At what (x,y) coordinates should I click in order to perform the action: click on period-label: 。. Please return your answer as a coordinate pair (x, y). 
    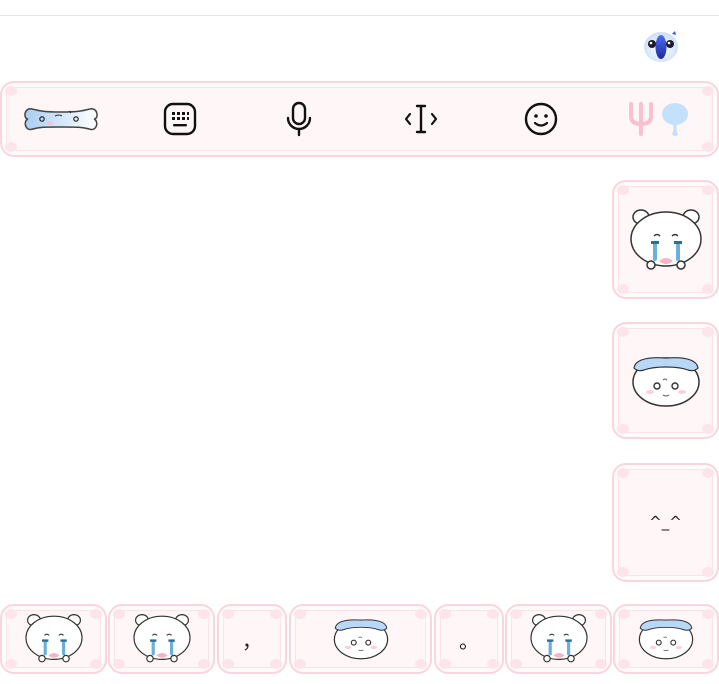
    Looking at the image, I should click on (469, 640).